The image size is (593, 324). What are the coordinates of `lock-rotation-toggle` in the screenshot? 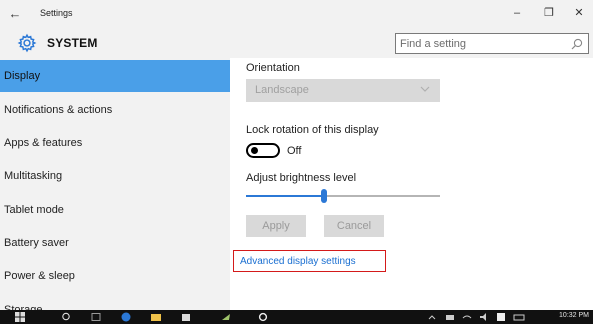 It's located at (263, 150).